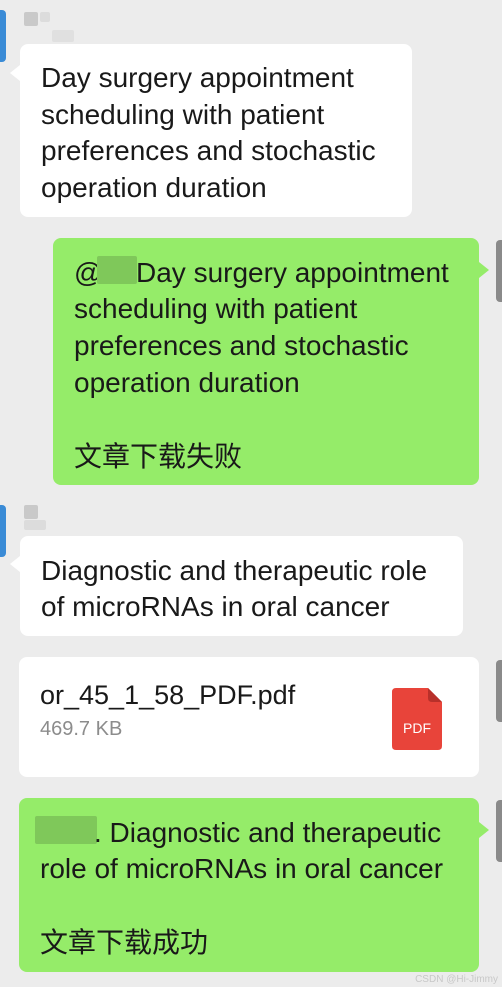 Image resolution: width=502 pixels, height=987 pixels. What do you see at coordinates (81, 729) in the screenshot?
I see `file-size: 469.7 KB` at bounding box center [81, 729].